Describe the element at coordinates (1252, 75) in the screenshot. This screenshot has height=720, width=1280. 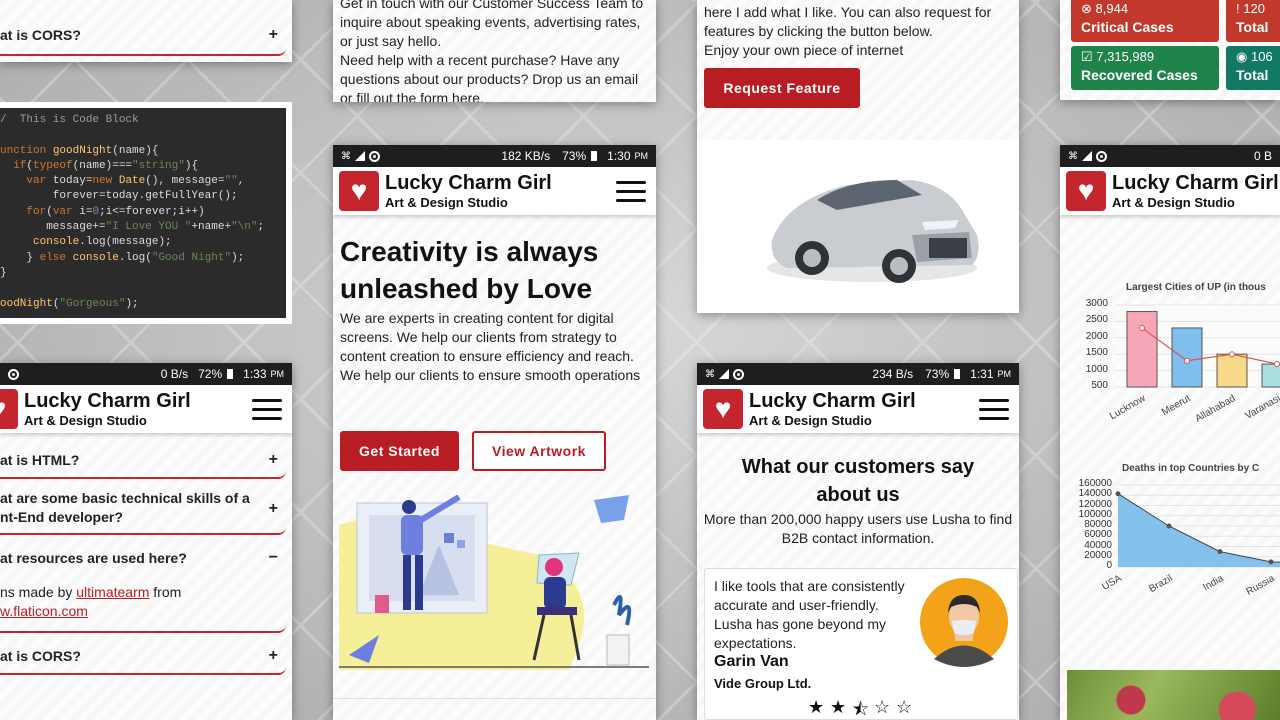
I see `stat-label: Total` at that location.